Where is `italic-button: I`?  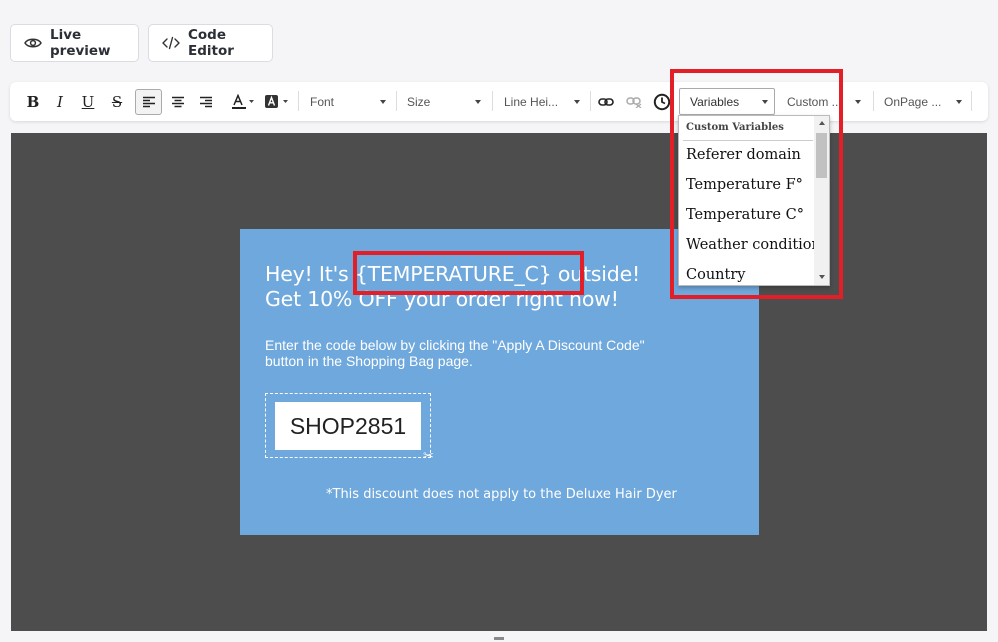 italic-button: I is located at coordinates (60, 102).